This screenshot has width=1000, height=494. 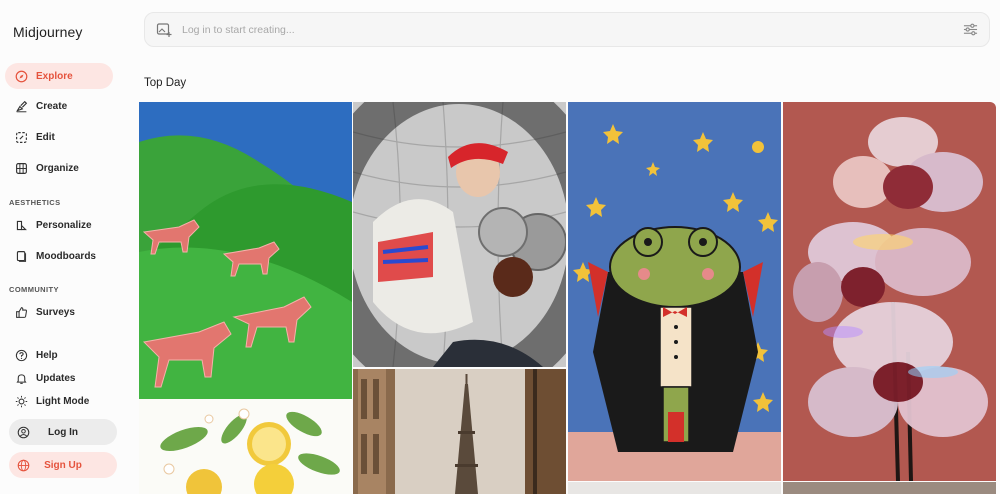 I want to click on nav-light-mode: Light Mode, so click(x=59, y=401).